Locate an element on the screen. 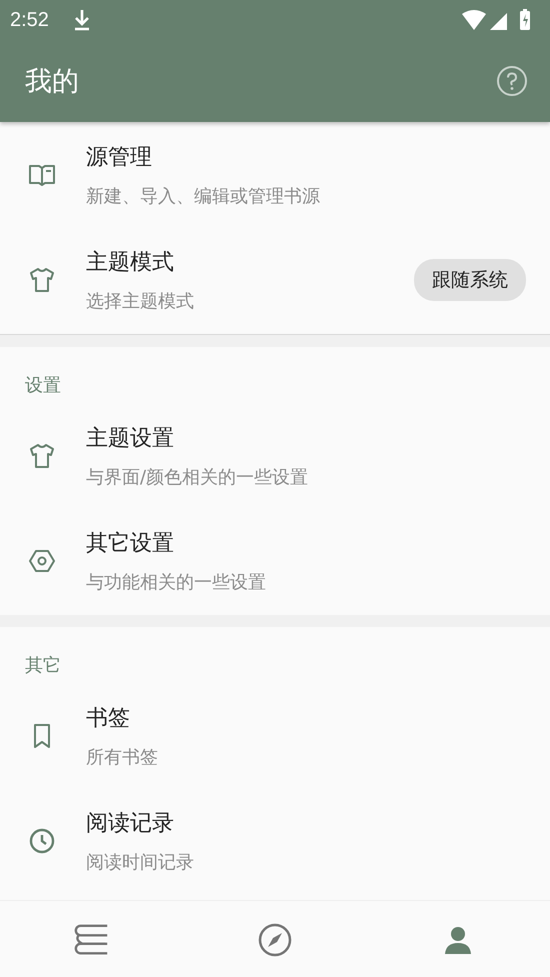 This screenshot has width=550, height=977. item-subtitle: 阅读时间记录 is located at coordinates (140, 862).